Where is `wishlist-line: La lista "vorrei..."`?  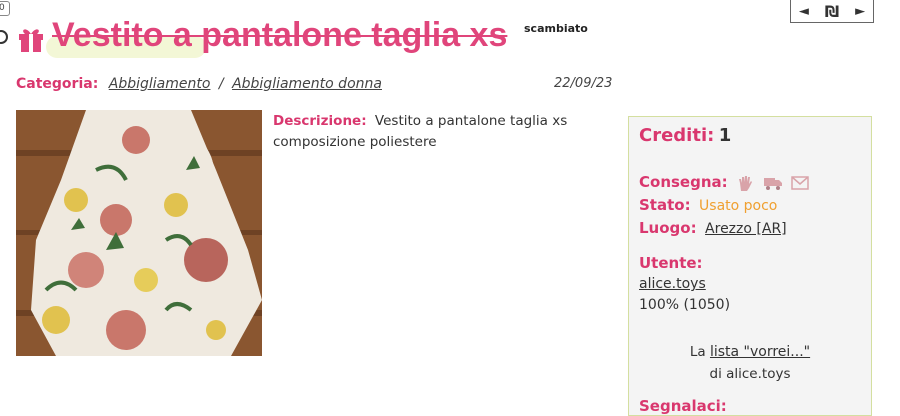
wishlist-line: La lista "vorrei..." is located at coordinates (750, 352).